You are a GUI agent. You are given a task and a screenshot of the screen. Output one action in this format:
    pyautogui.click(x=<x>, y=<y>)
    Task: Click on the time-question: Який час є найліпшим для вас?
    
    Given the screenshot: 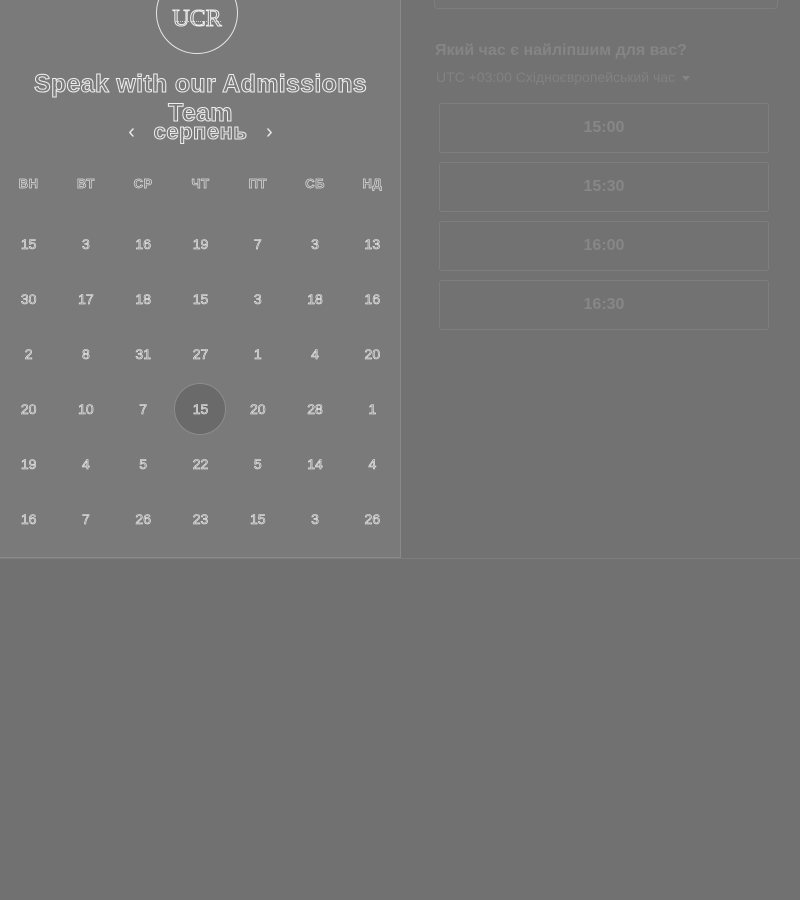 What is the action you would take?
    pyautogui.click(x=561, y=50)
    